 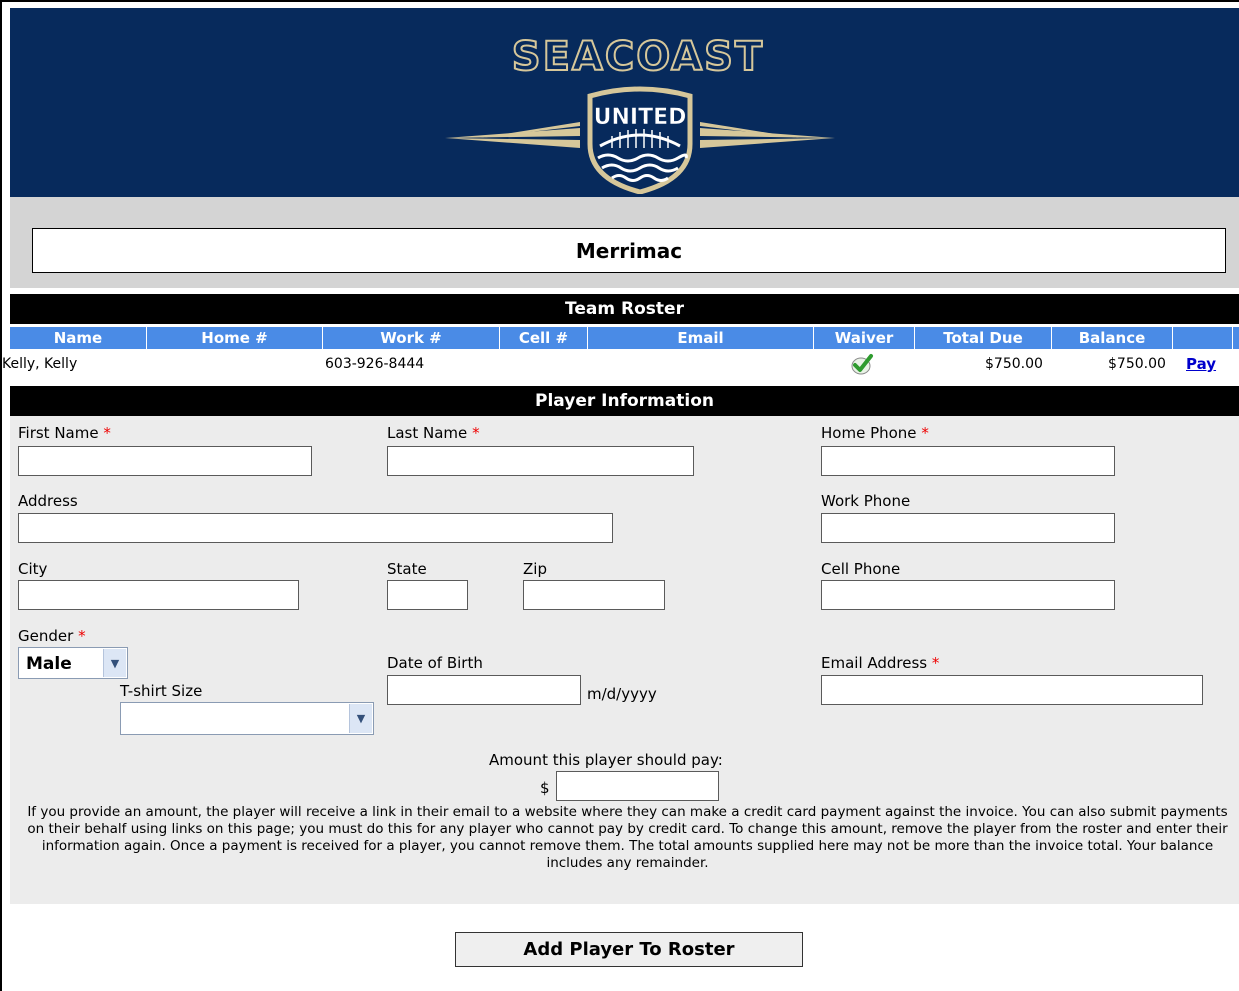 What do you see at coordinates (1203, 338) in the screenshot?
I see `col-action` at bounding box center [1203, 338].